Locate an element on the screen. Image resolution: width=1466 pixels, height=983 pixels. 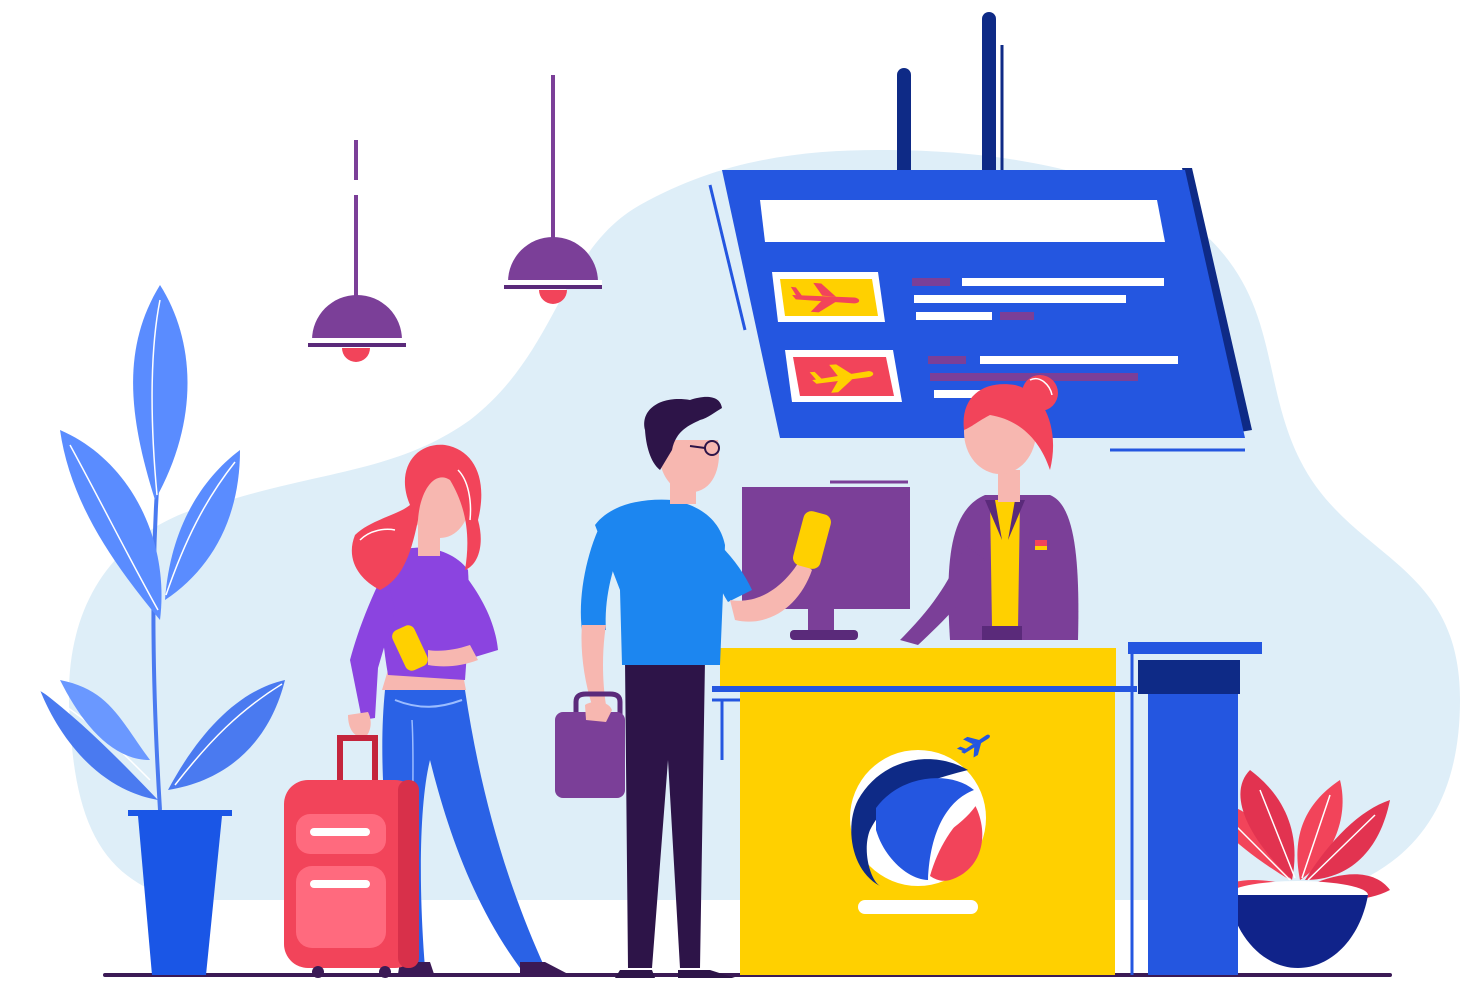
check-in-counter is located at coordinates (987, 808).